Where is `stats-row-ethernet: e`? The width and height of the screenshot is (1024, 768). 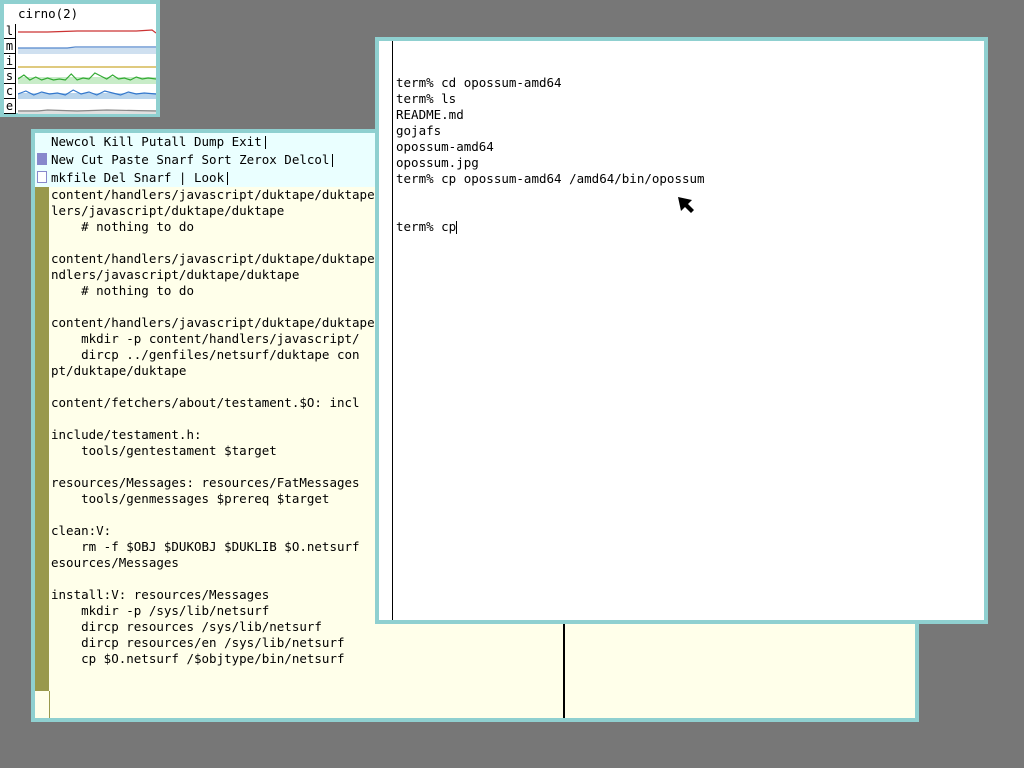
stats-row-ethernet: e is located at coordinates (80, 106).